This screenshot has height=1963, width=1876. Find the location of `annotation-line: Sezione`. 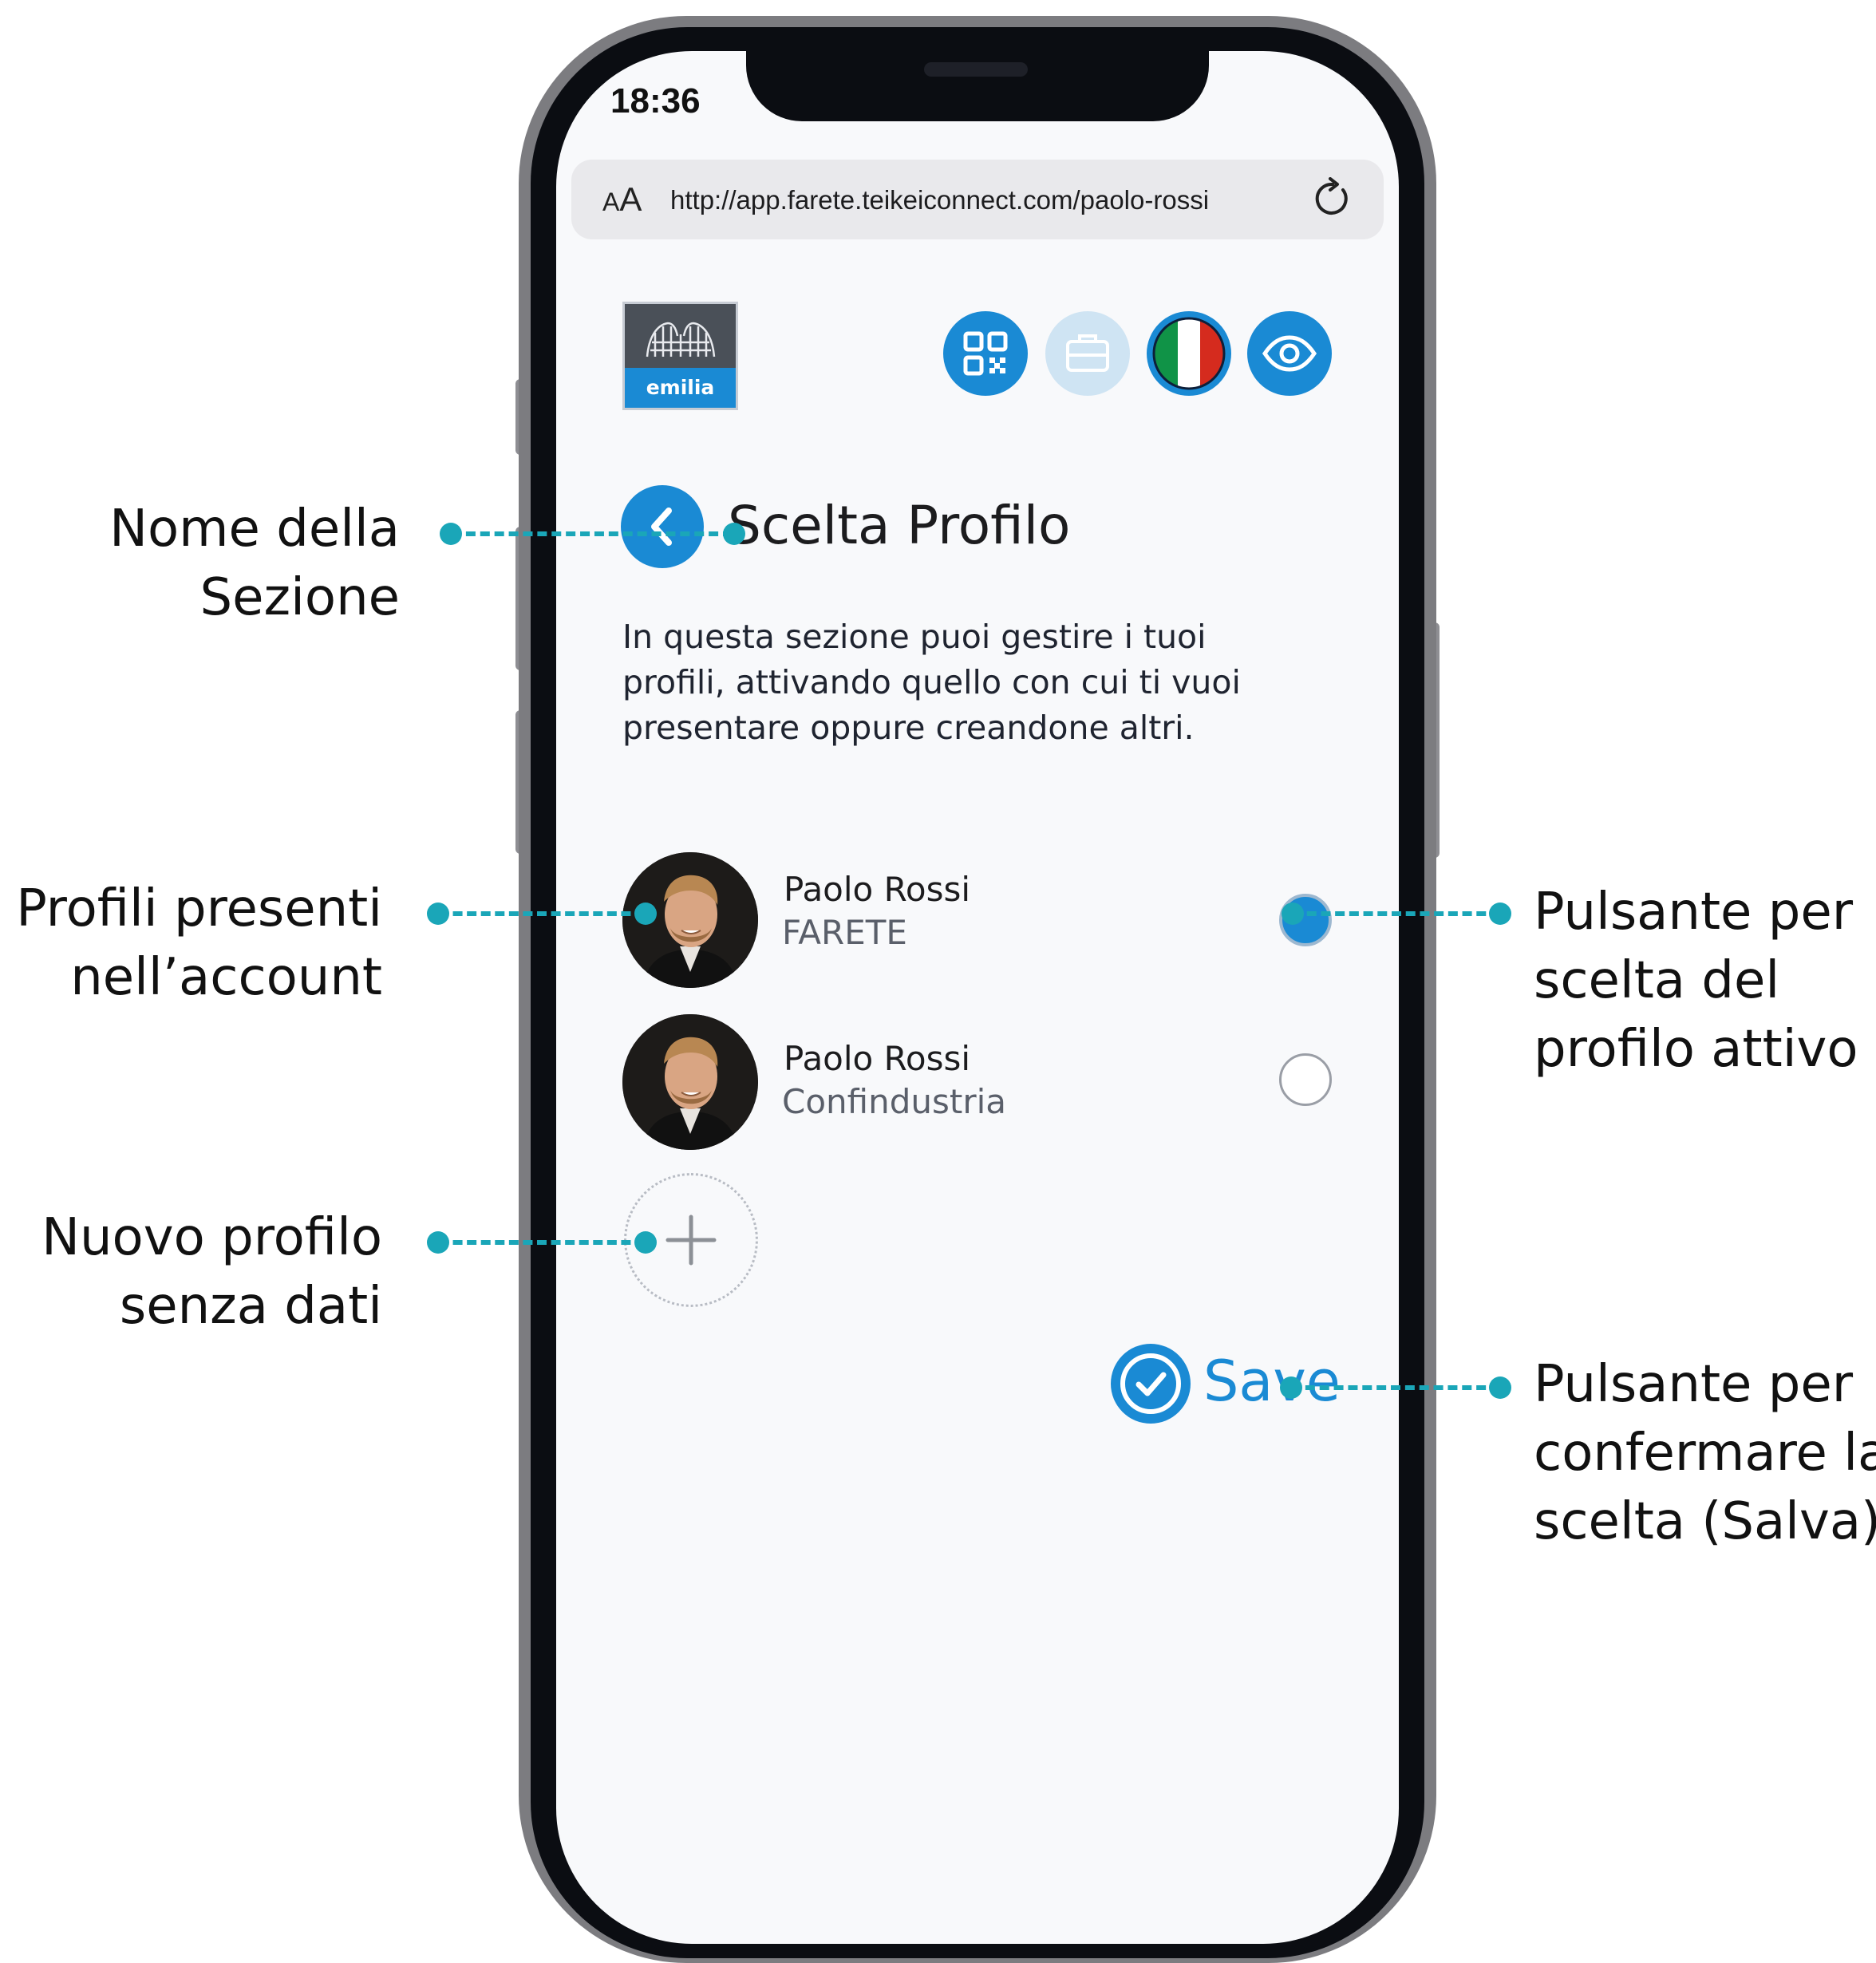

annotation-line: Sezione is located at coordinates (299, 597).